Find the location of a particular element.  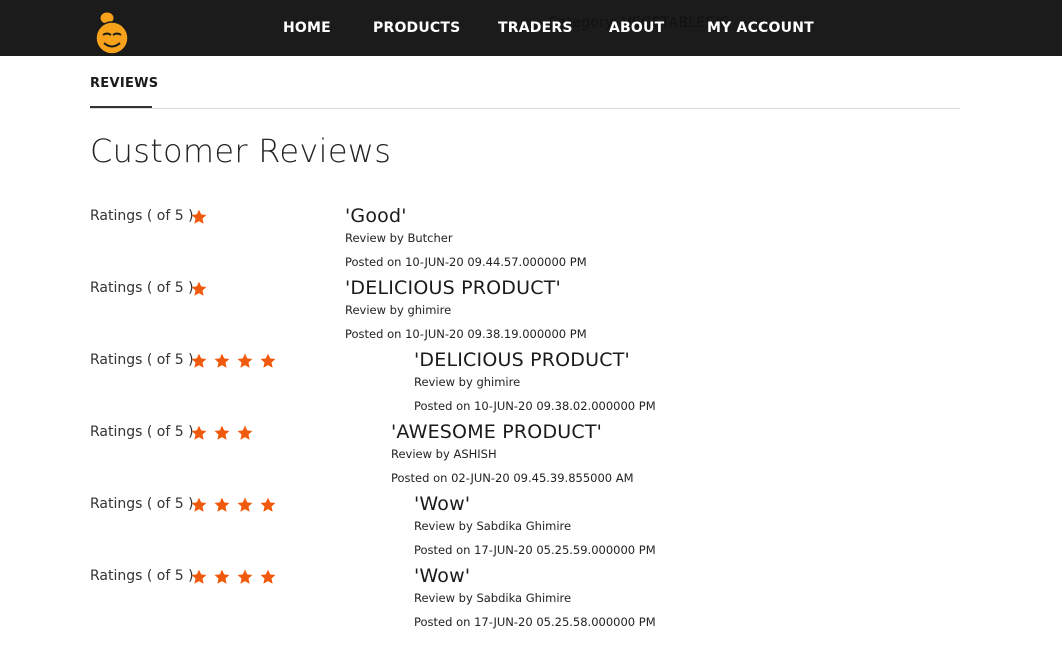

page-title: Customer Reviews is located at coordinates (241, 151).